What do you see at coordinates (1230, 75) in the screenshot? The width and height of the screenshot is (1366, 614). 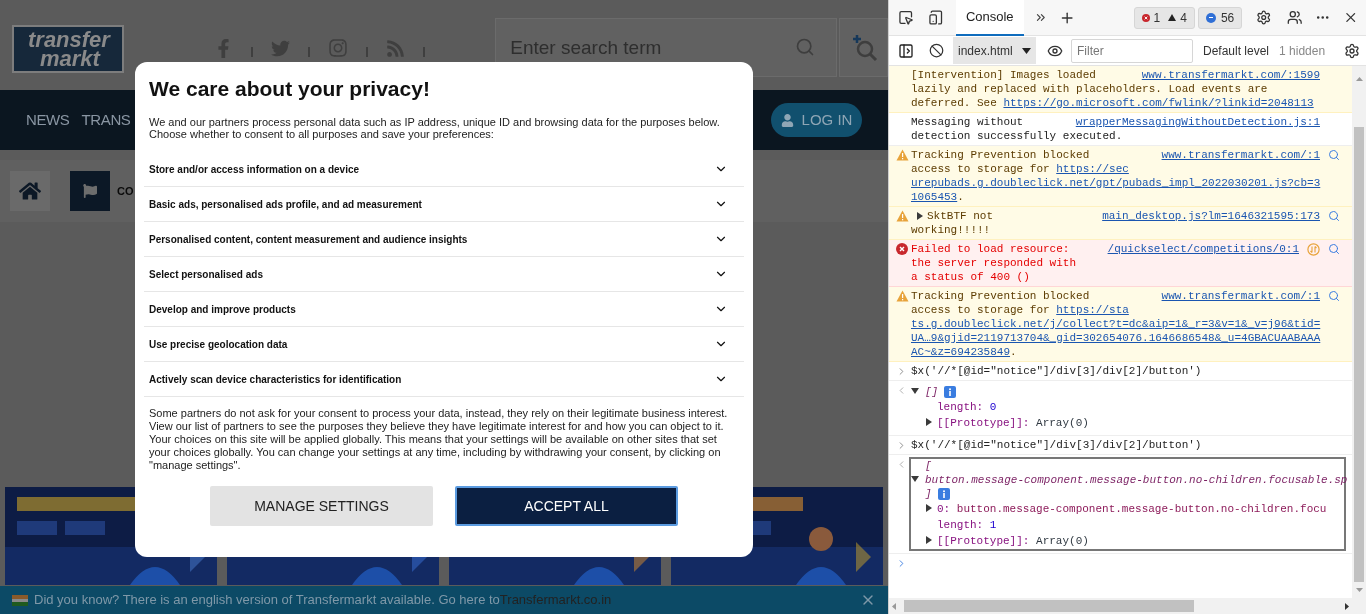 I see `source-link: www.transfermarkt.com/:1599` at bounding box center [1230, 75].